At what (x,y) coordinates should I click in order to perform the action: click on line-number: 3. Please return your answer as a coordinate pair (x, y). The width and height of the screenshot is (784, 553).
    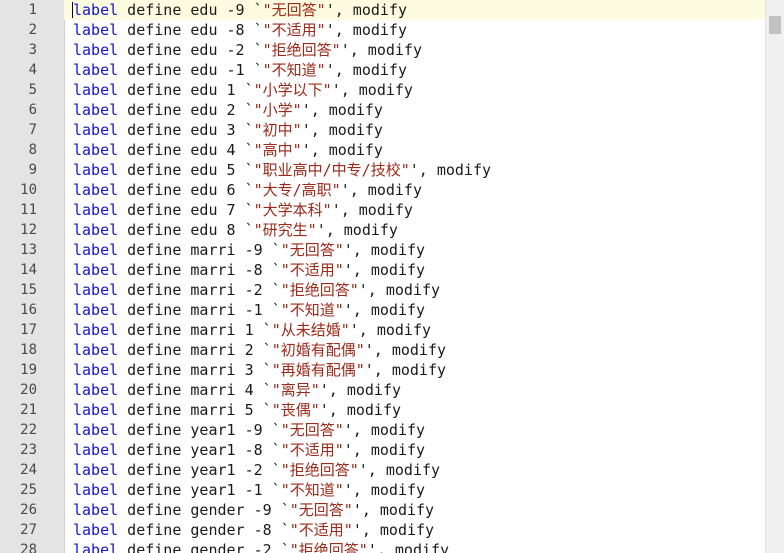
    Looking at the image, I should click on (32, 50).